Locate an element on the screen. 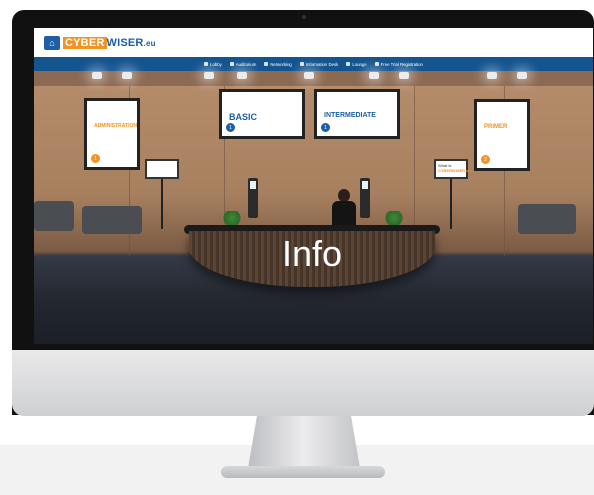 The height and width of the screenshot is (495, 594). nav-free-trial-registration: Free Trial Registration is located at coordinates (398, 64).